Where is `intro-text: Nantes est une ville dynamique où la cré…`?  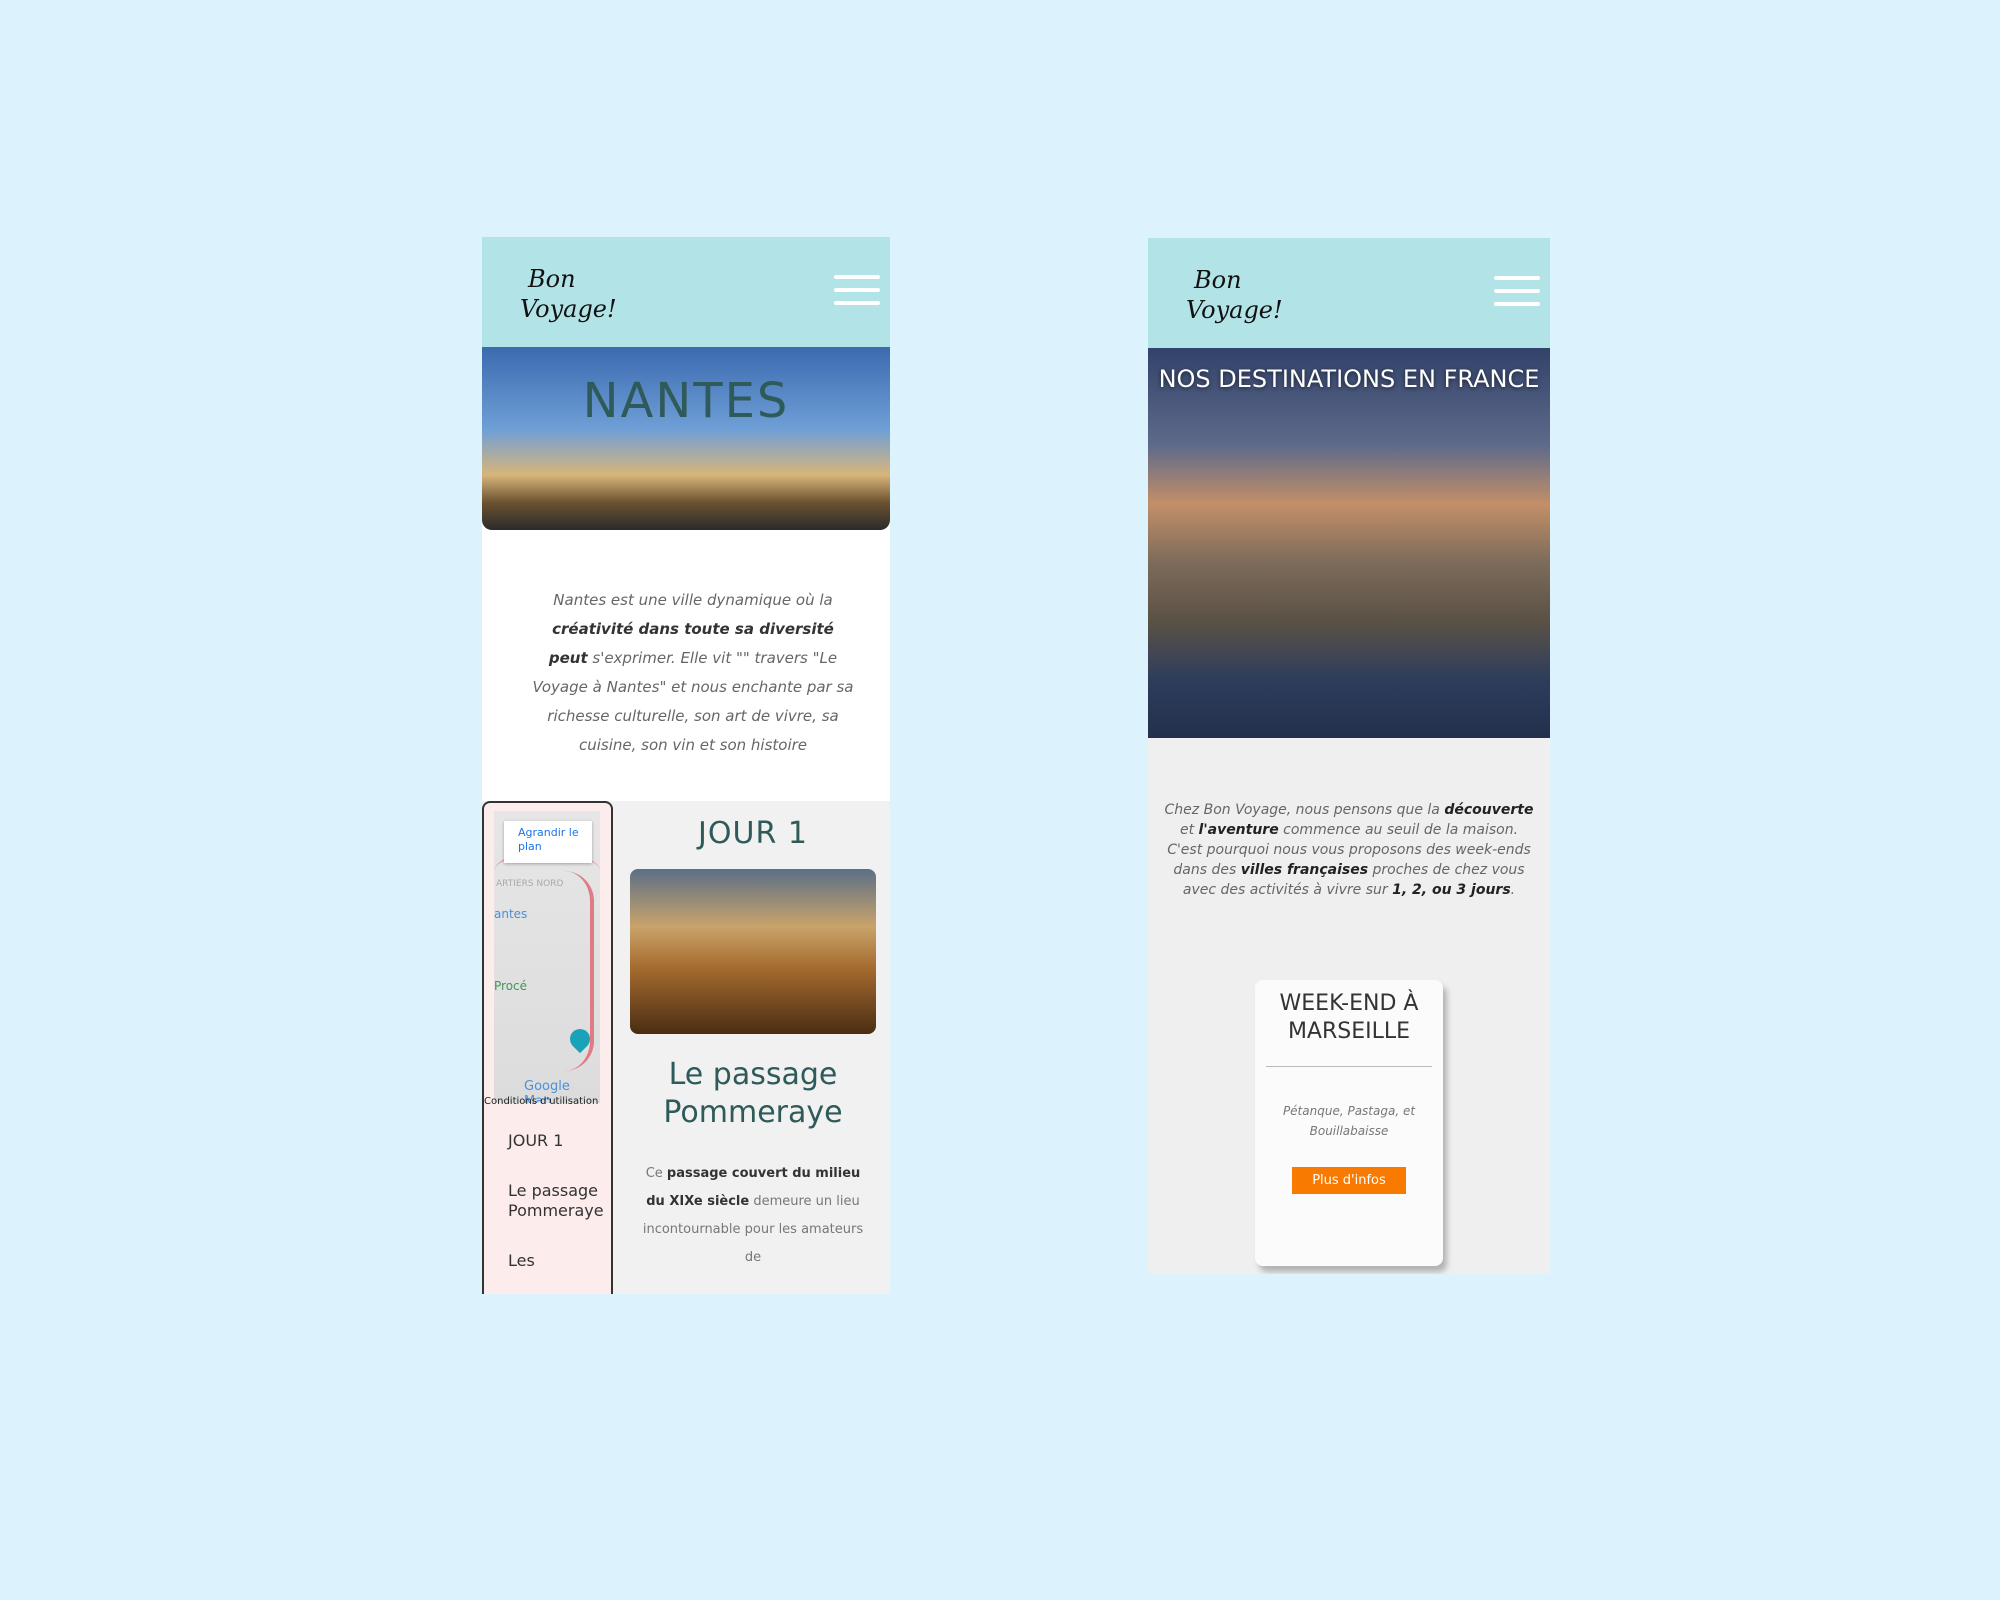
intro-text: Nantes est une ville dynamique où la cré… is located at coordinates (693, 672).